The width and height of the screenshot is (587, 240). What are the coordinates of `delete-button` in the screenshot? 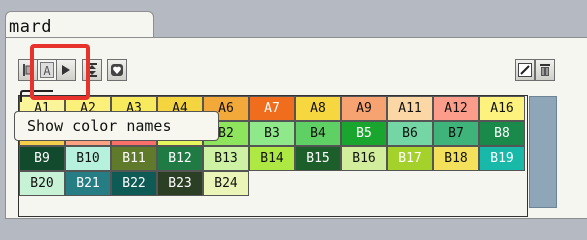 It's located at (545, 70).